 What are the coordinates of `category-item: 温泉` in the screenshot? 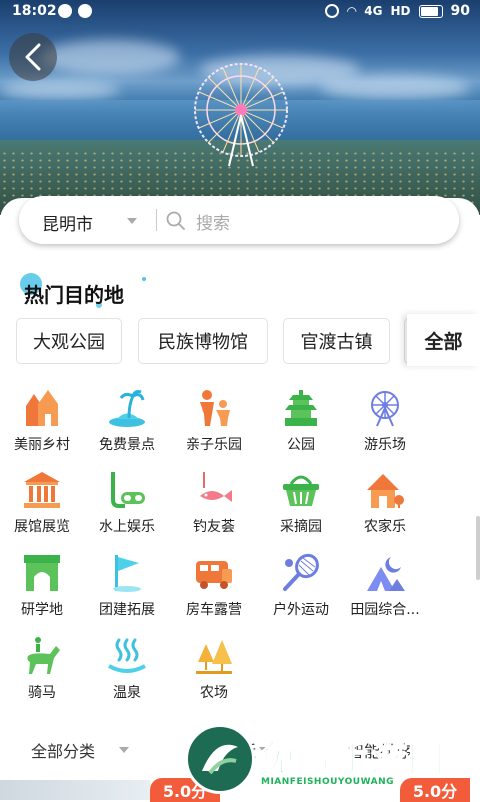 It's located at (127, 671).